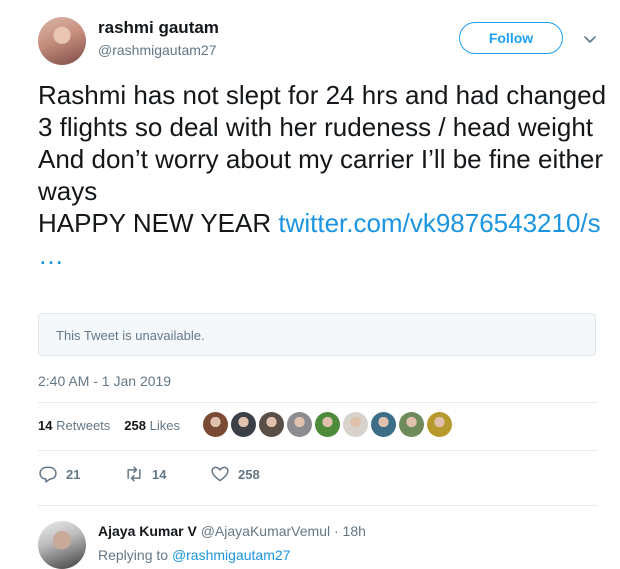  Describe the element at coordinates (317, 334) in the screenshot. I see `quoted-tweet-card: This Tweet is unavailable.` at that location.